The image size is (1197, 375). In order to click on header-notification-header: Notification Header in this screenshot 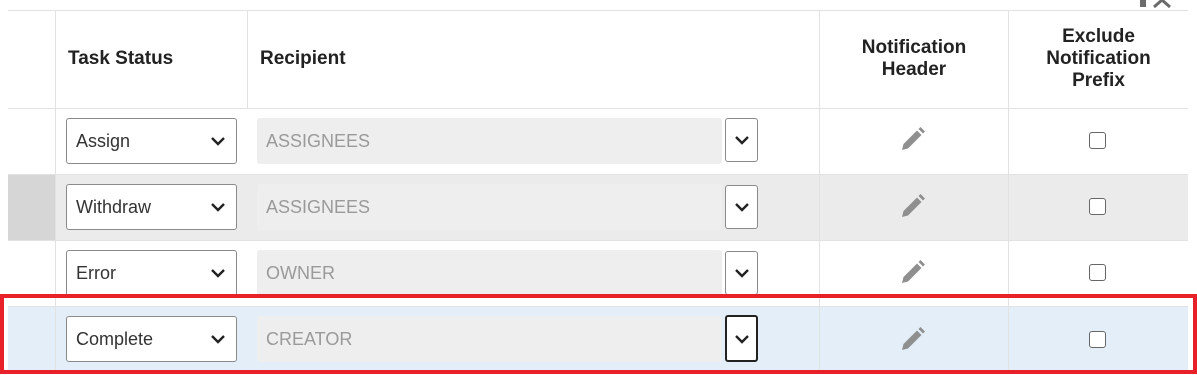, I will do `click(914, 59)`.